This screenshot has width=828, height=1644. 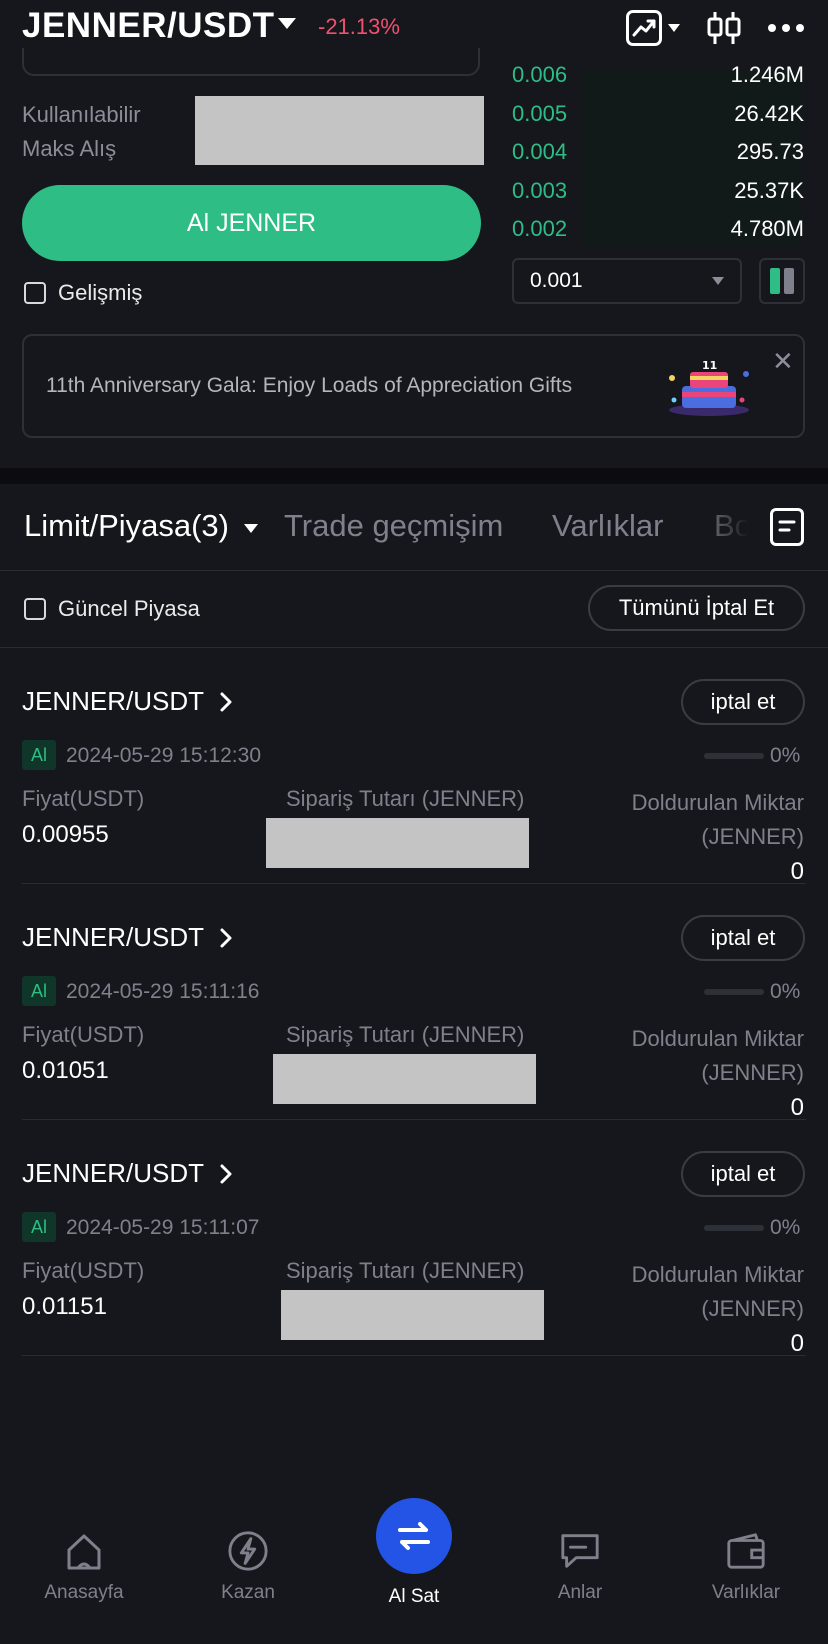 I want to click on order-price: 0.00955, so click(x=65, y=834).